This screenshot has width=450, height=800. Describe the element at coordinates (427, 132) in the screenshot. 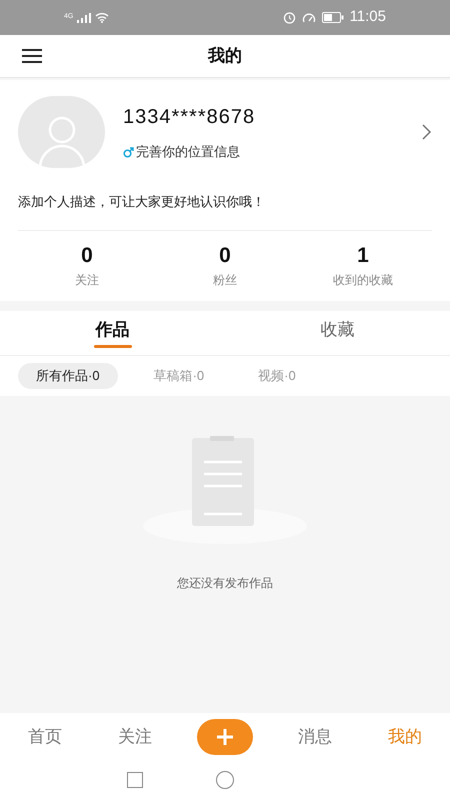

I see `chevron-right-icon` at that location.